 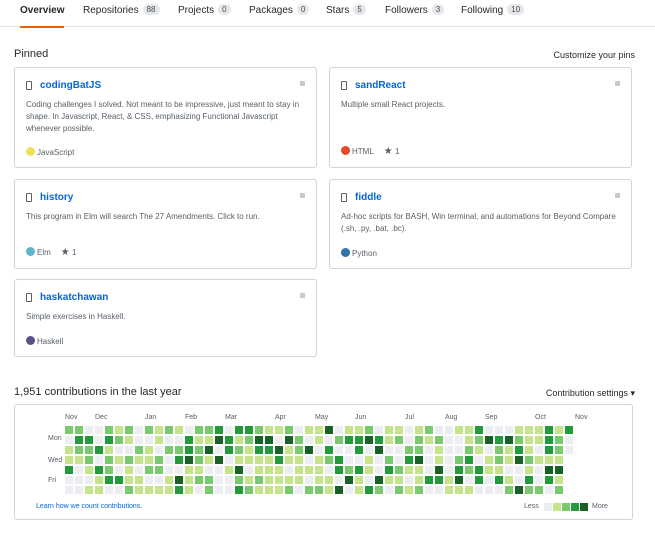 What do you see at coordinates (594, 55) in the screenshot?
I see `customize-pins-link: Customize your pins` at bounding box center [594, 55].